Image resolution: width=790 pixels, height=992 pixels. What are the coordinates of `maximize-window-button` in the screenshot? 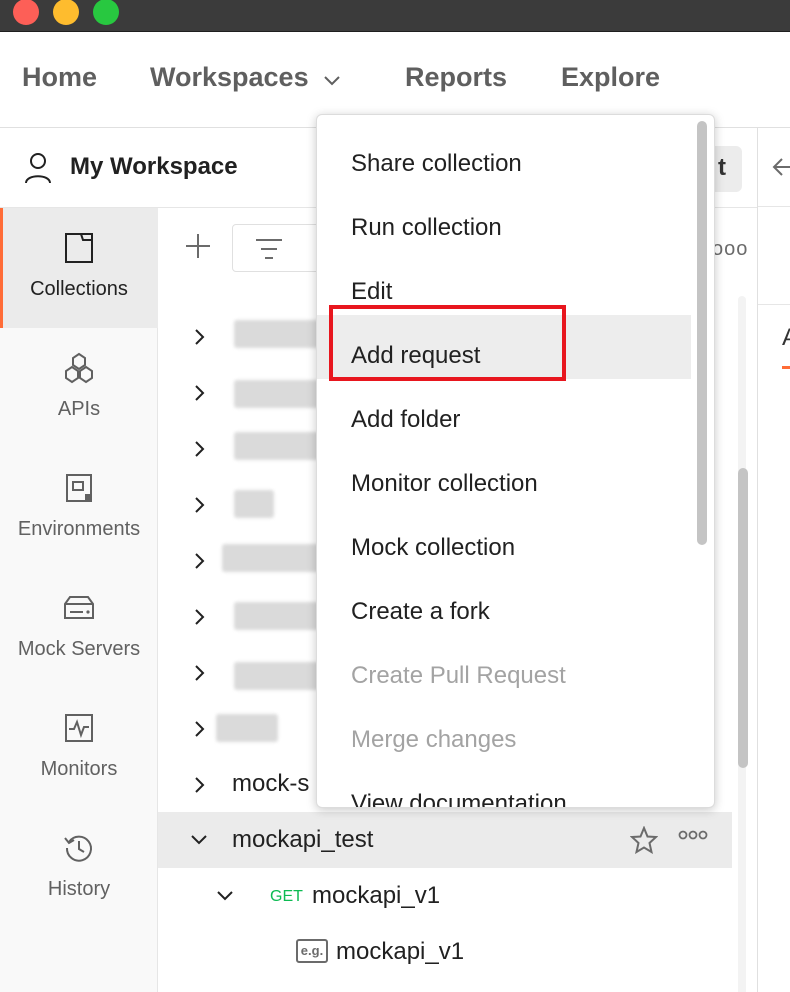 It's located at (106, 12).